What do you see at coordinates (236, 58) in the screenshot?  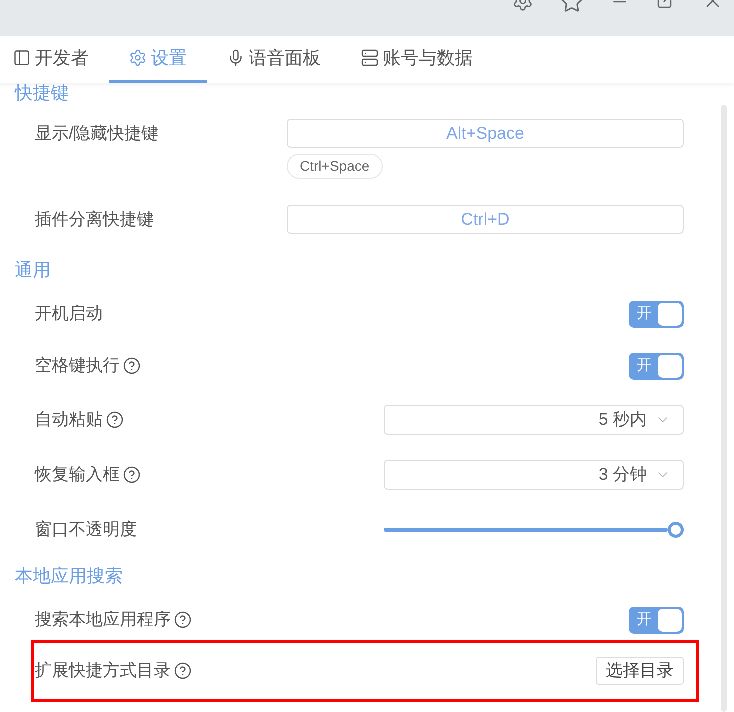 I see `microphone-icon` at bounding box center [236, 58].